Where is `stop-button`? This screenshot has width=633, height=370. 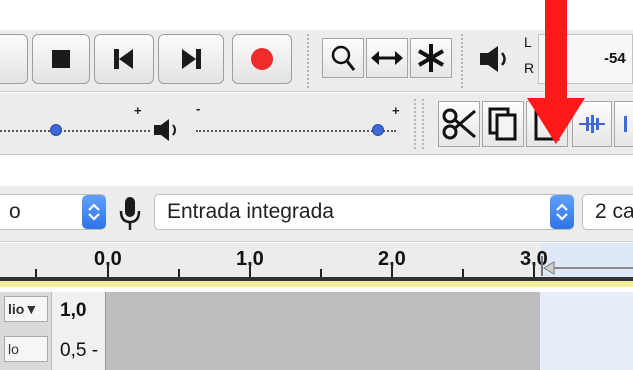
stop-button is located at coordinates (61, 59).